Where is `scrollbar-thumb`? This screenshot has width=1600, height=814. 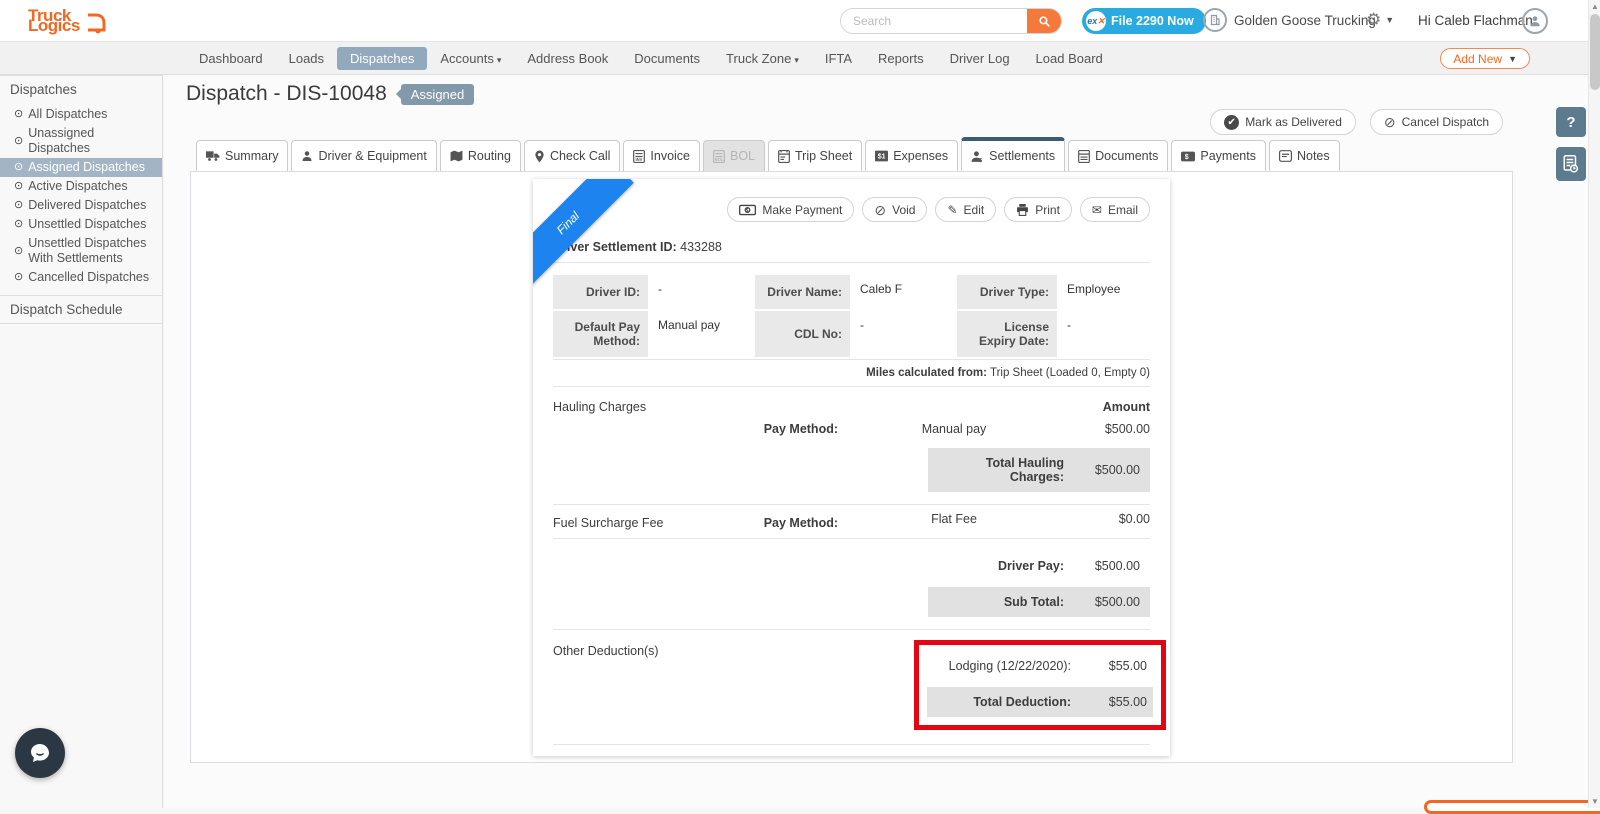
scrollbar-thumb is located at coordinates (1595, 52).